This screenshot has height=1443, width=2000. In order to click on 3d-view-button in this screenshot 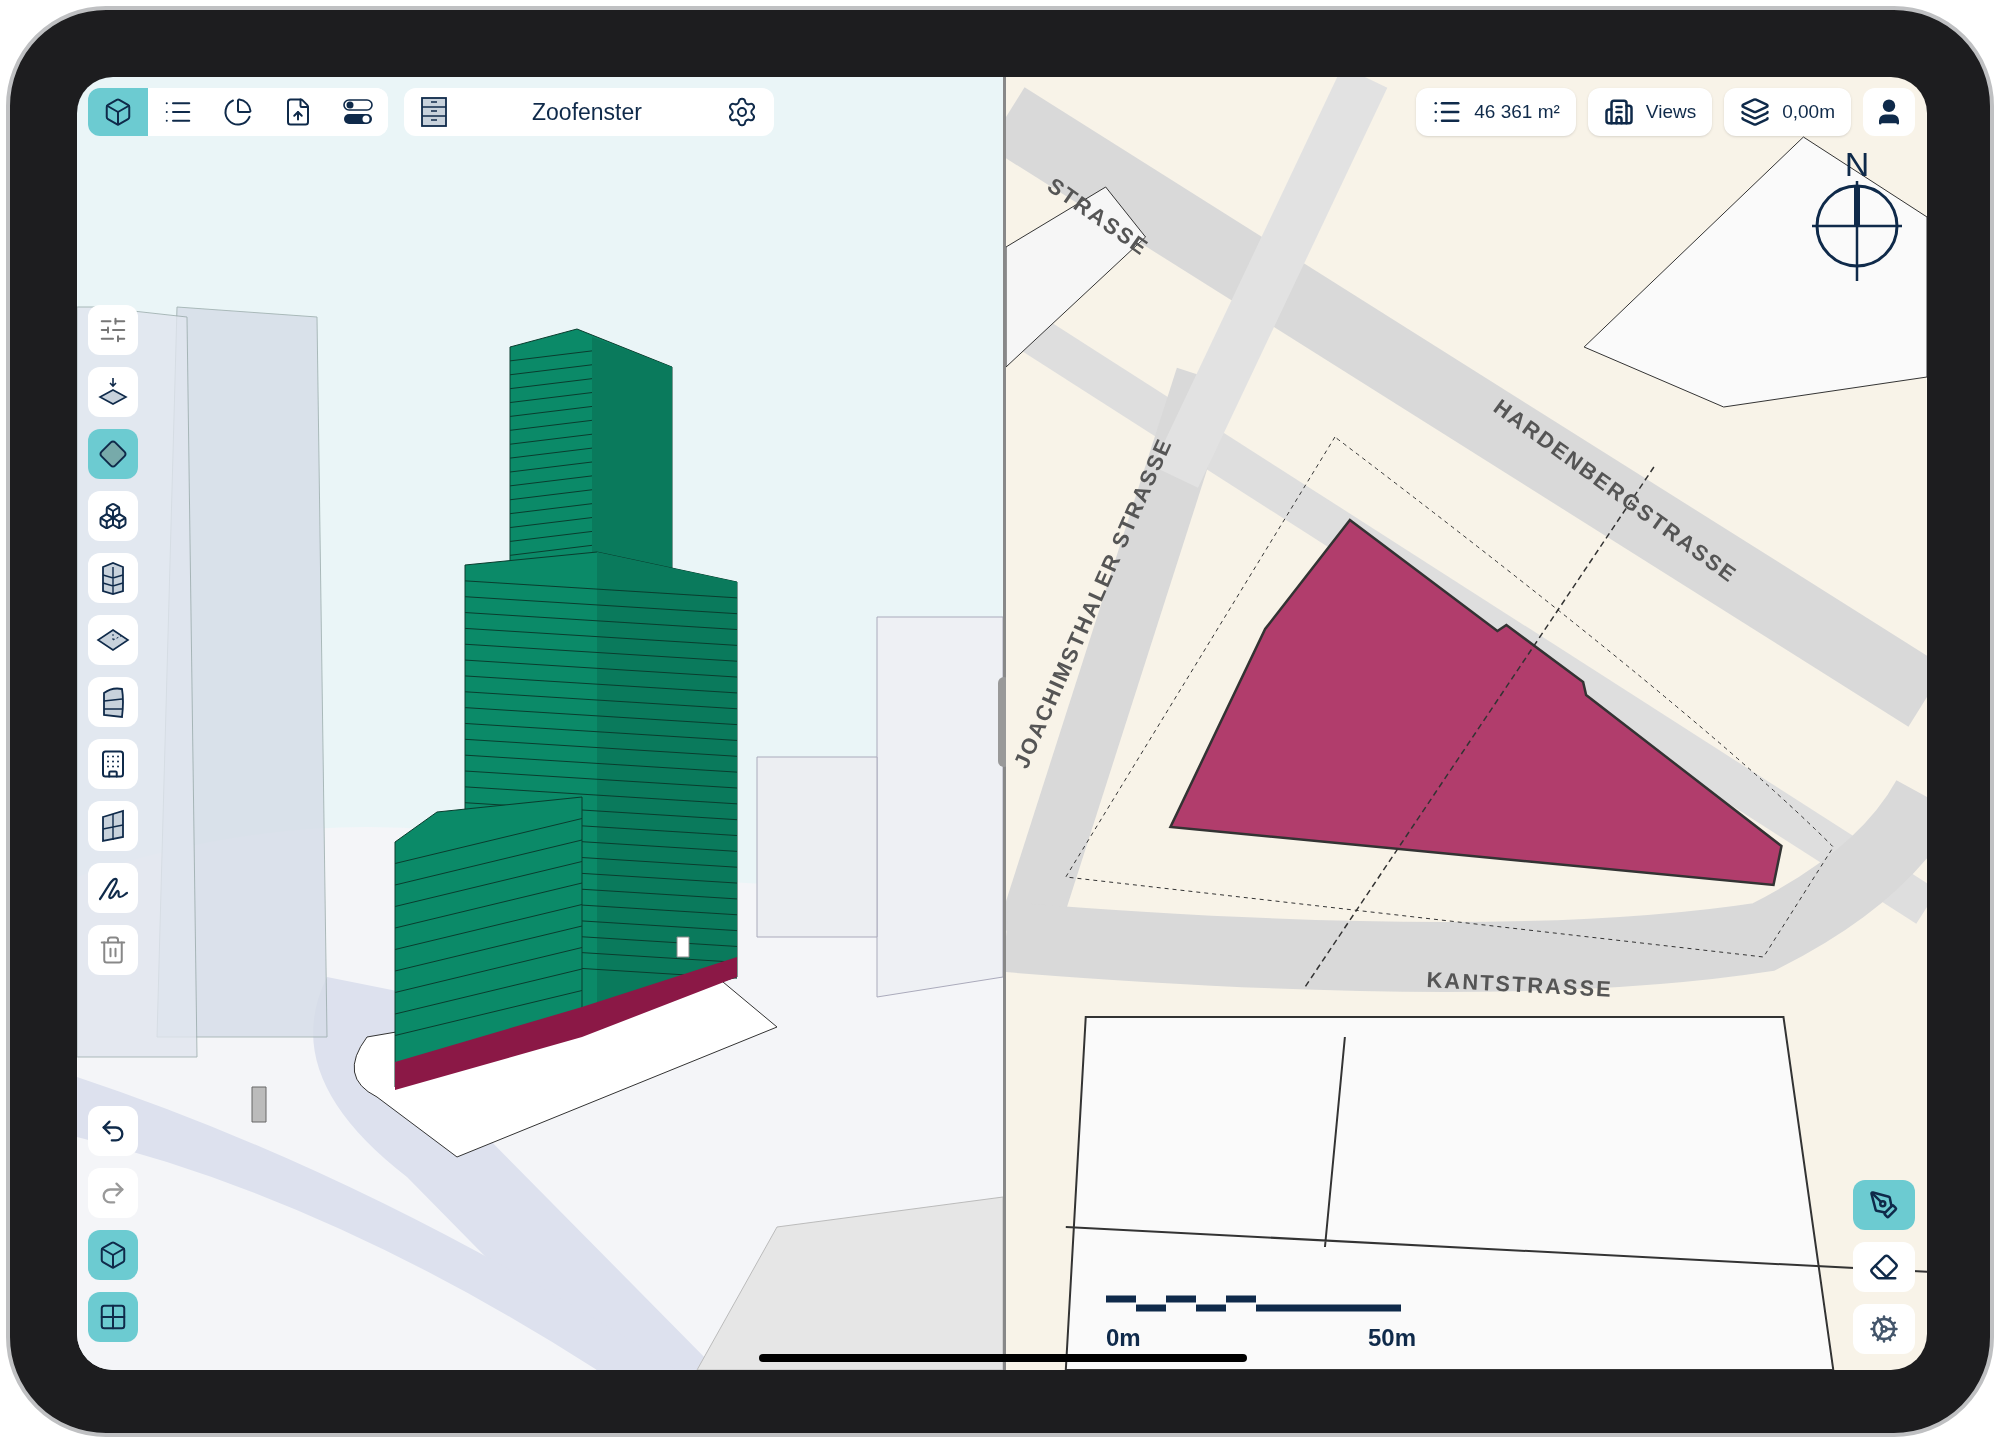, I will do `click(113, 1255)`.